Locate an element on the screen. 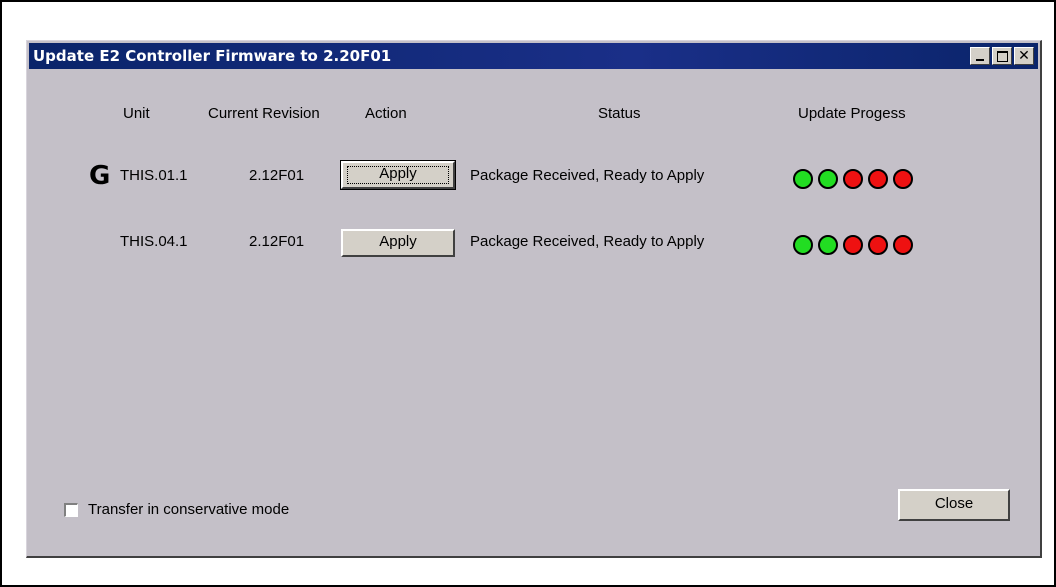 Image resolution: width=1056 pixels, height=587 pixels. column-header-current-revision: Current Revision is located at coordinates (264, 113).